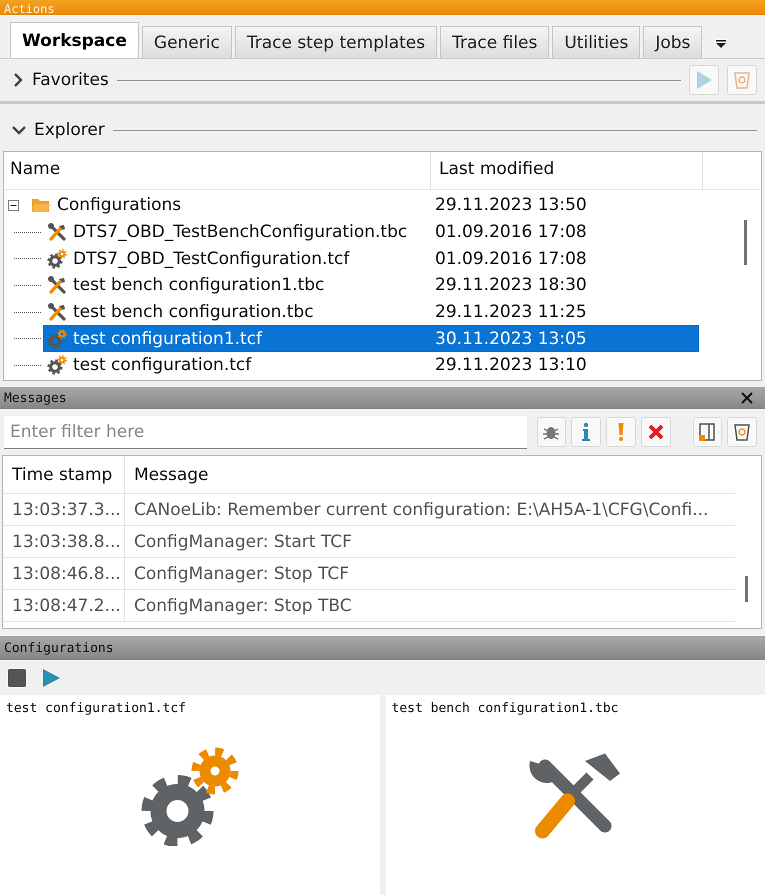 Image resolution: width=765 pixels, height=895 pixels. I want to click on tree-item-label: DTS7_OBD_TestConfiguration.tcf, so click(212, 258).